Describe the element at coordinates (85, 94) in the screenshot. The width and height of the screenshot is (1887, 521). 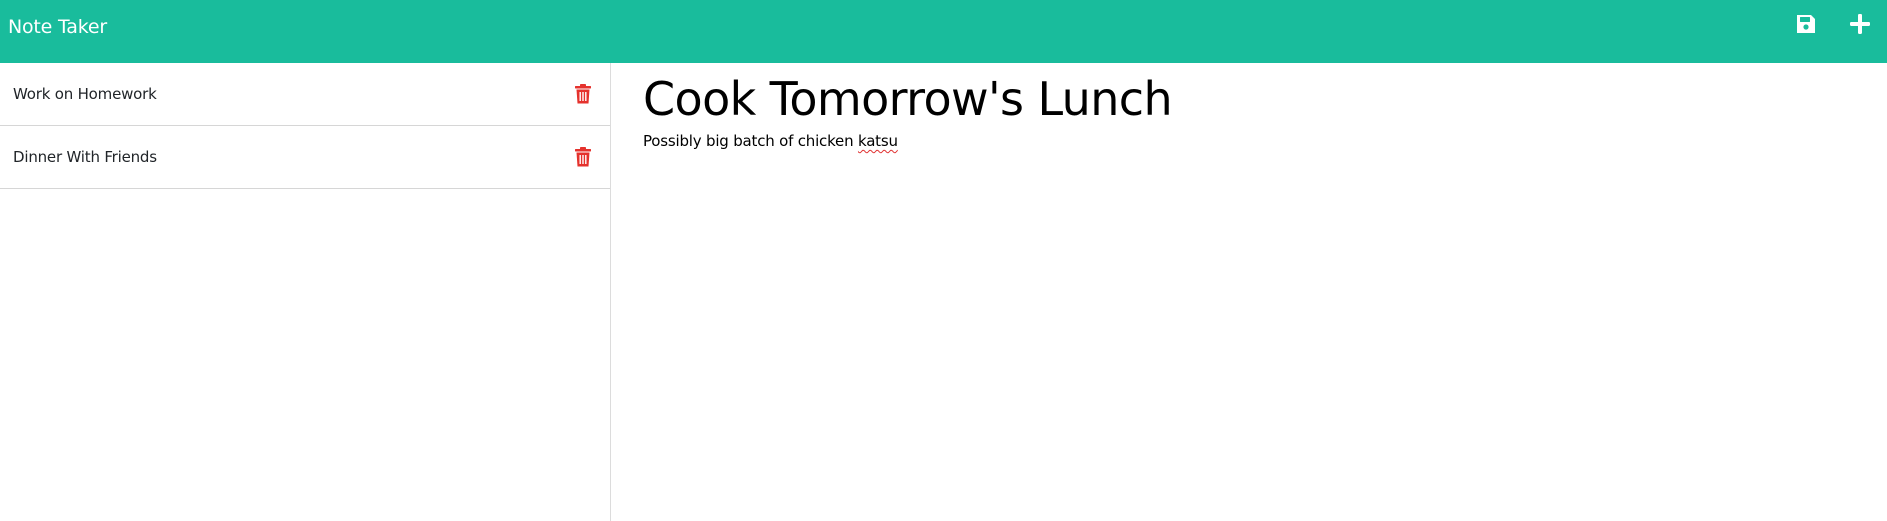
I see `note-item-title: Work on Homework` at that location.